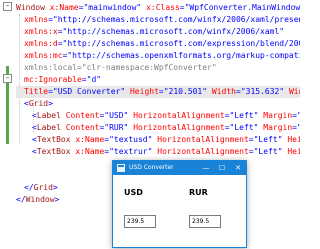 This screenshot has height=249, width=320. What do you see at coordinates (298, 115) in the screenshot?
I see `code-token: "21,18,0,0"` at bounding box center [298, 115].